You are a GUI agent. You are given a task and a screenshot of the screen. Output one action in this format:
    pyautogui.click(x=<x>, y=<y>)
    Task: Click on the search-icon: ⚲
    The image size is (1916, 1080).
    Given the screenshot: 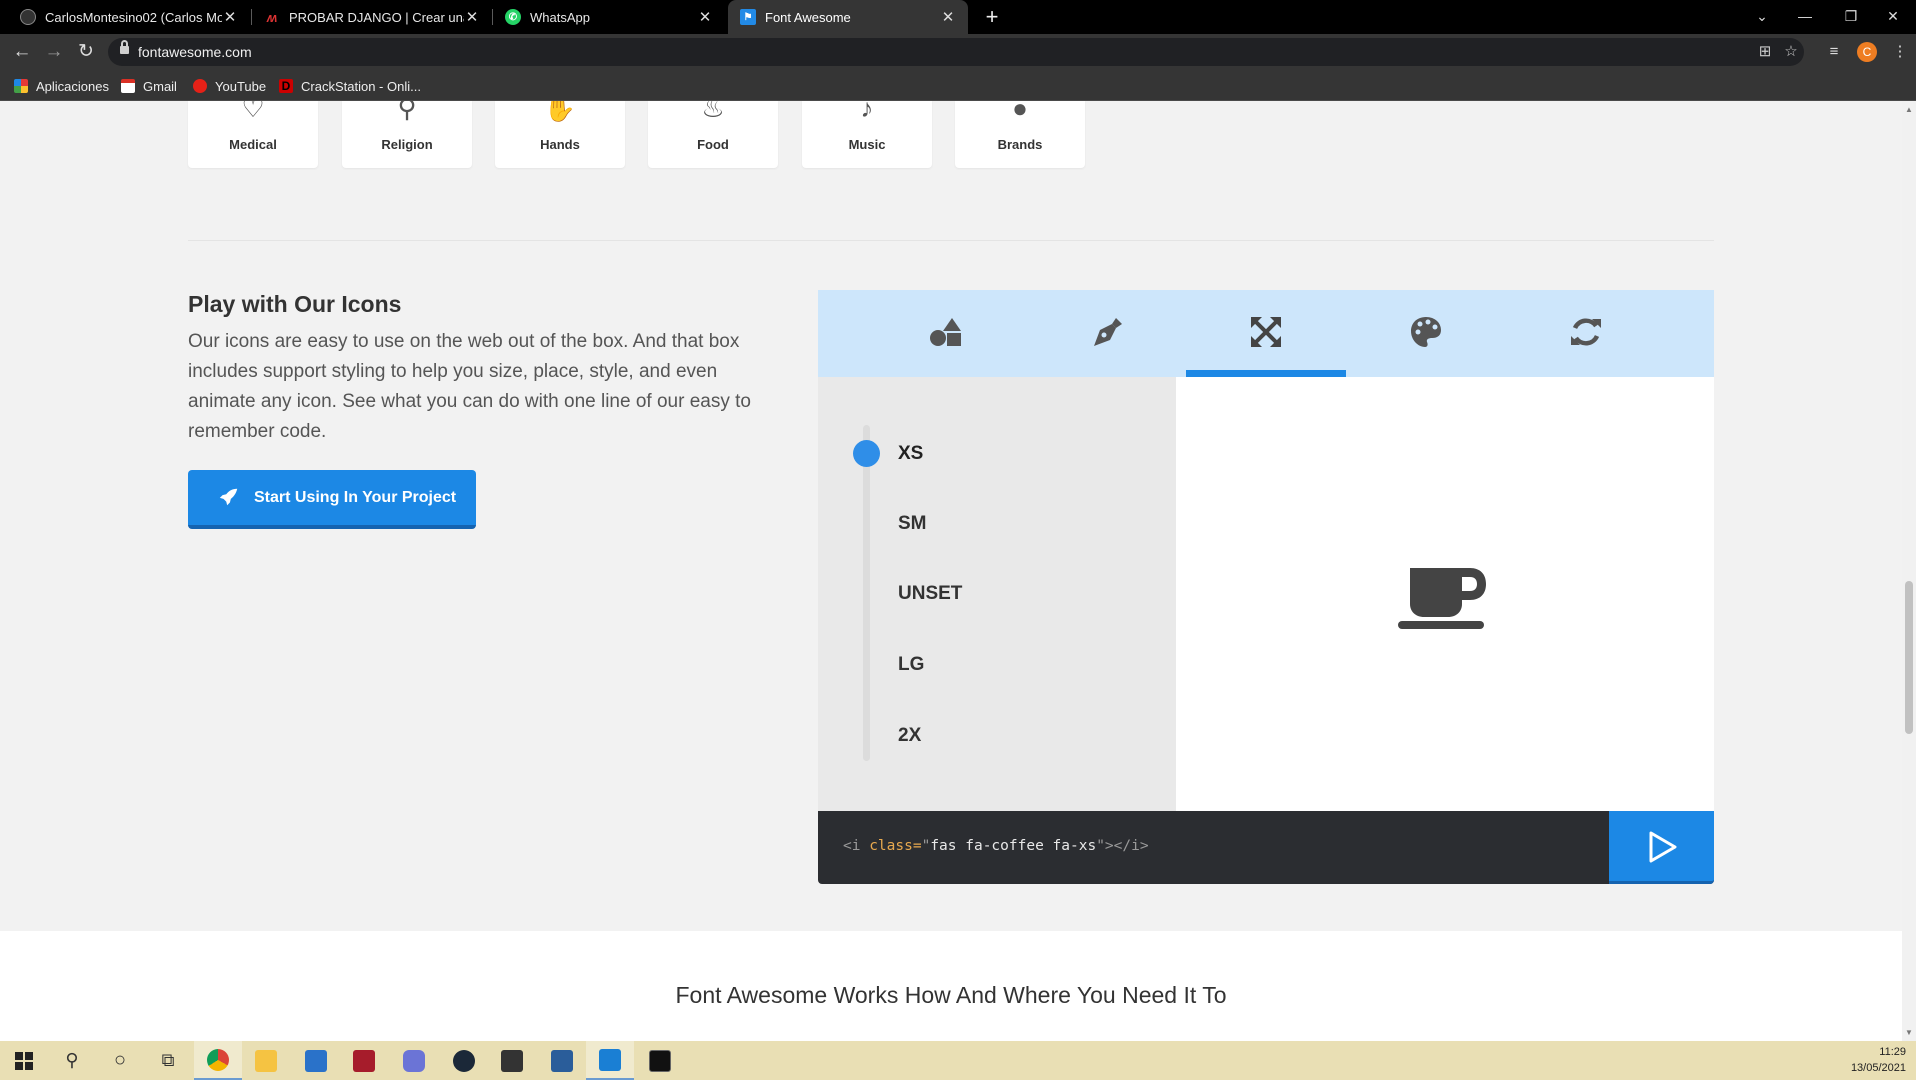 What is the action you would take?
    pyautogui.click(x=72, y=1060)
    